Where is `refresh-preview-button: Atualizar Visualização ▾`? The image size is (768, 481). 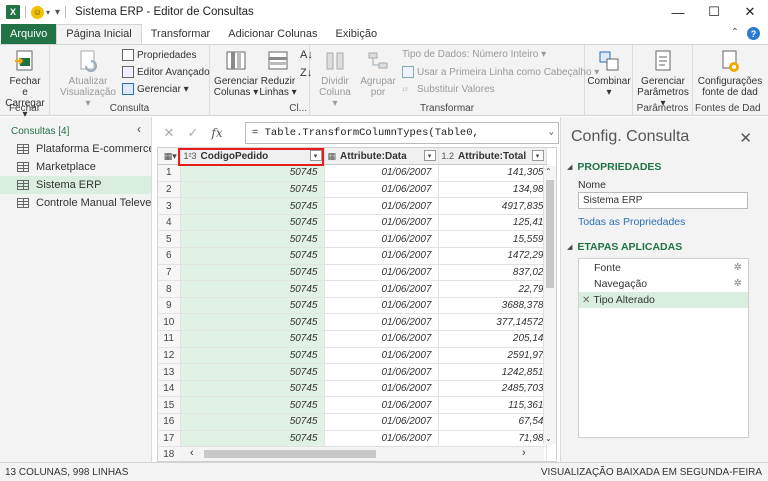 refresh-preview-button: Atualizar Visualização ▾ is located at coordinates (88, 78).